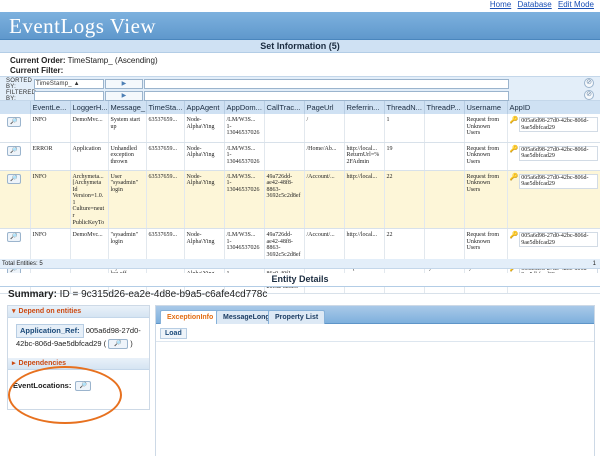  What do you see at coordinates (127, 107) in the screenshot?
I see `column-header: Message_` at bounding box center [127, 107].